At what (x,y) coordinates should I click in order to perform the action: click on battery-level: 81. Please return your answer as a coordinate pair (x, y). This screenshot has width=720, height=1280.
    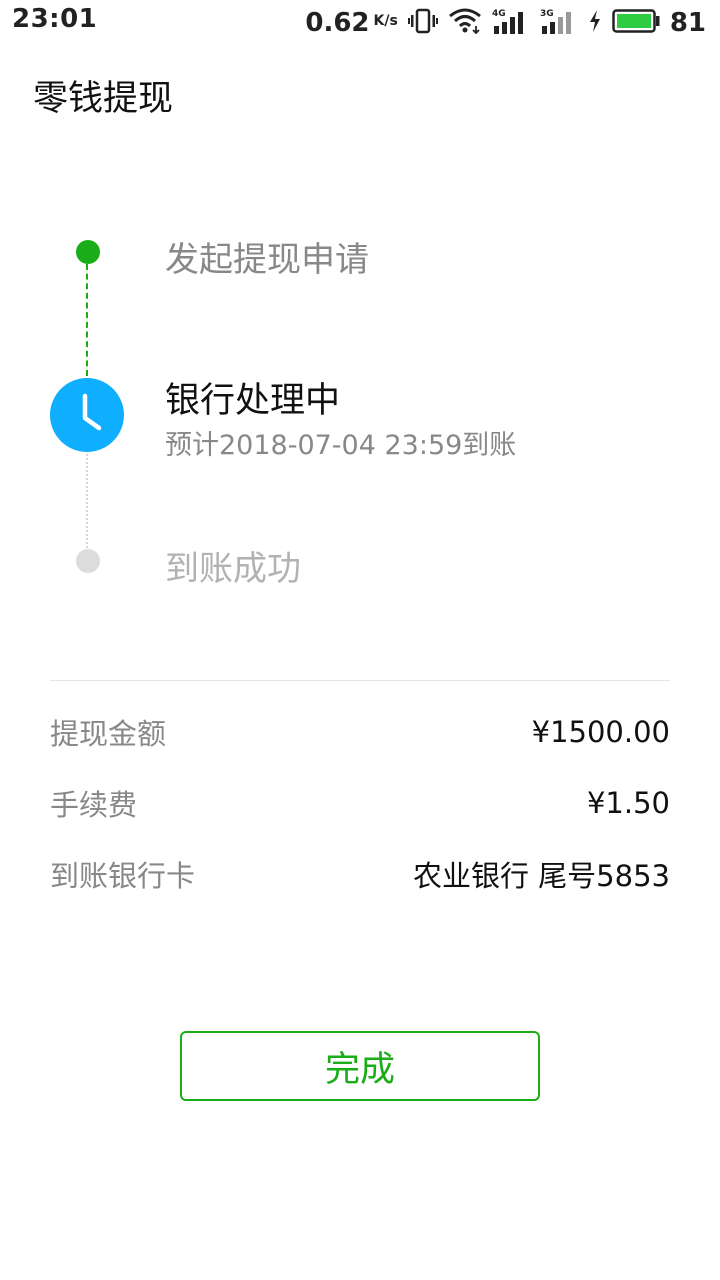
    Looking at the image, I should click on (687, 23).